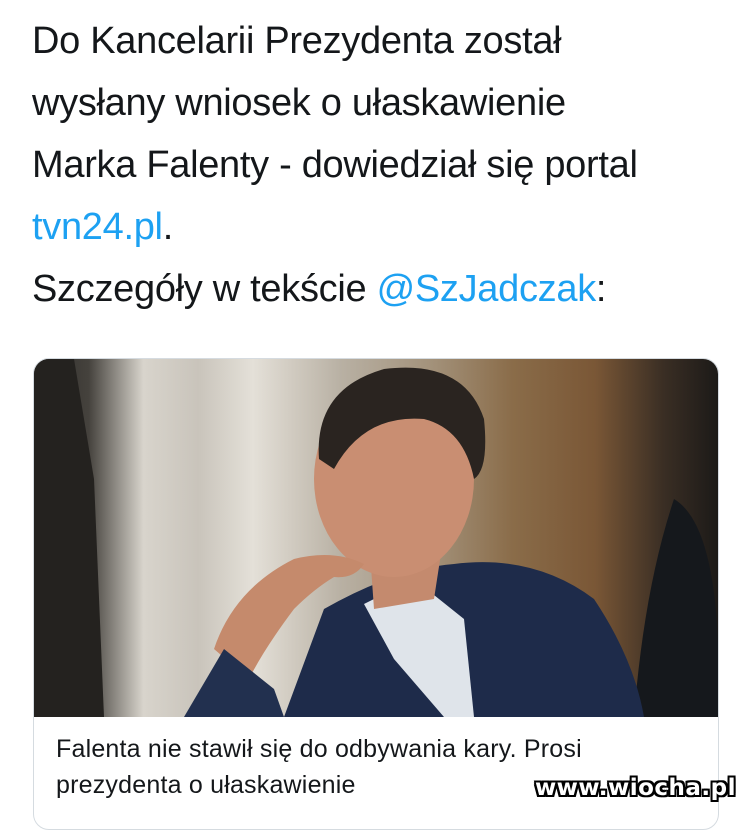 The height and width of the screenshot is (830, 750). Describe the element at coordinates (335, 165) in the screenshot. I see `tweet-text-line3: Marka Falenty - dowiedział się portal` at that location.